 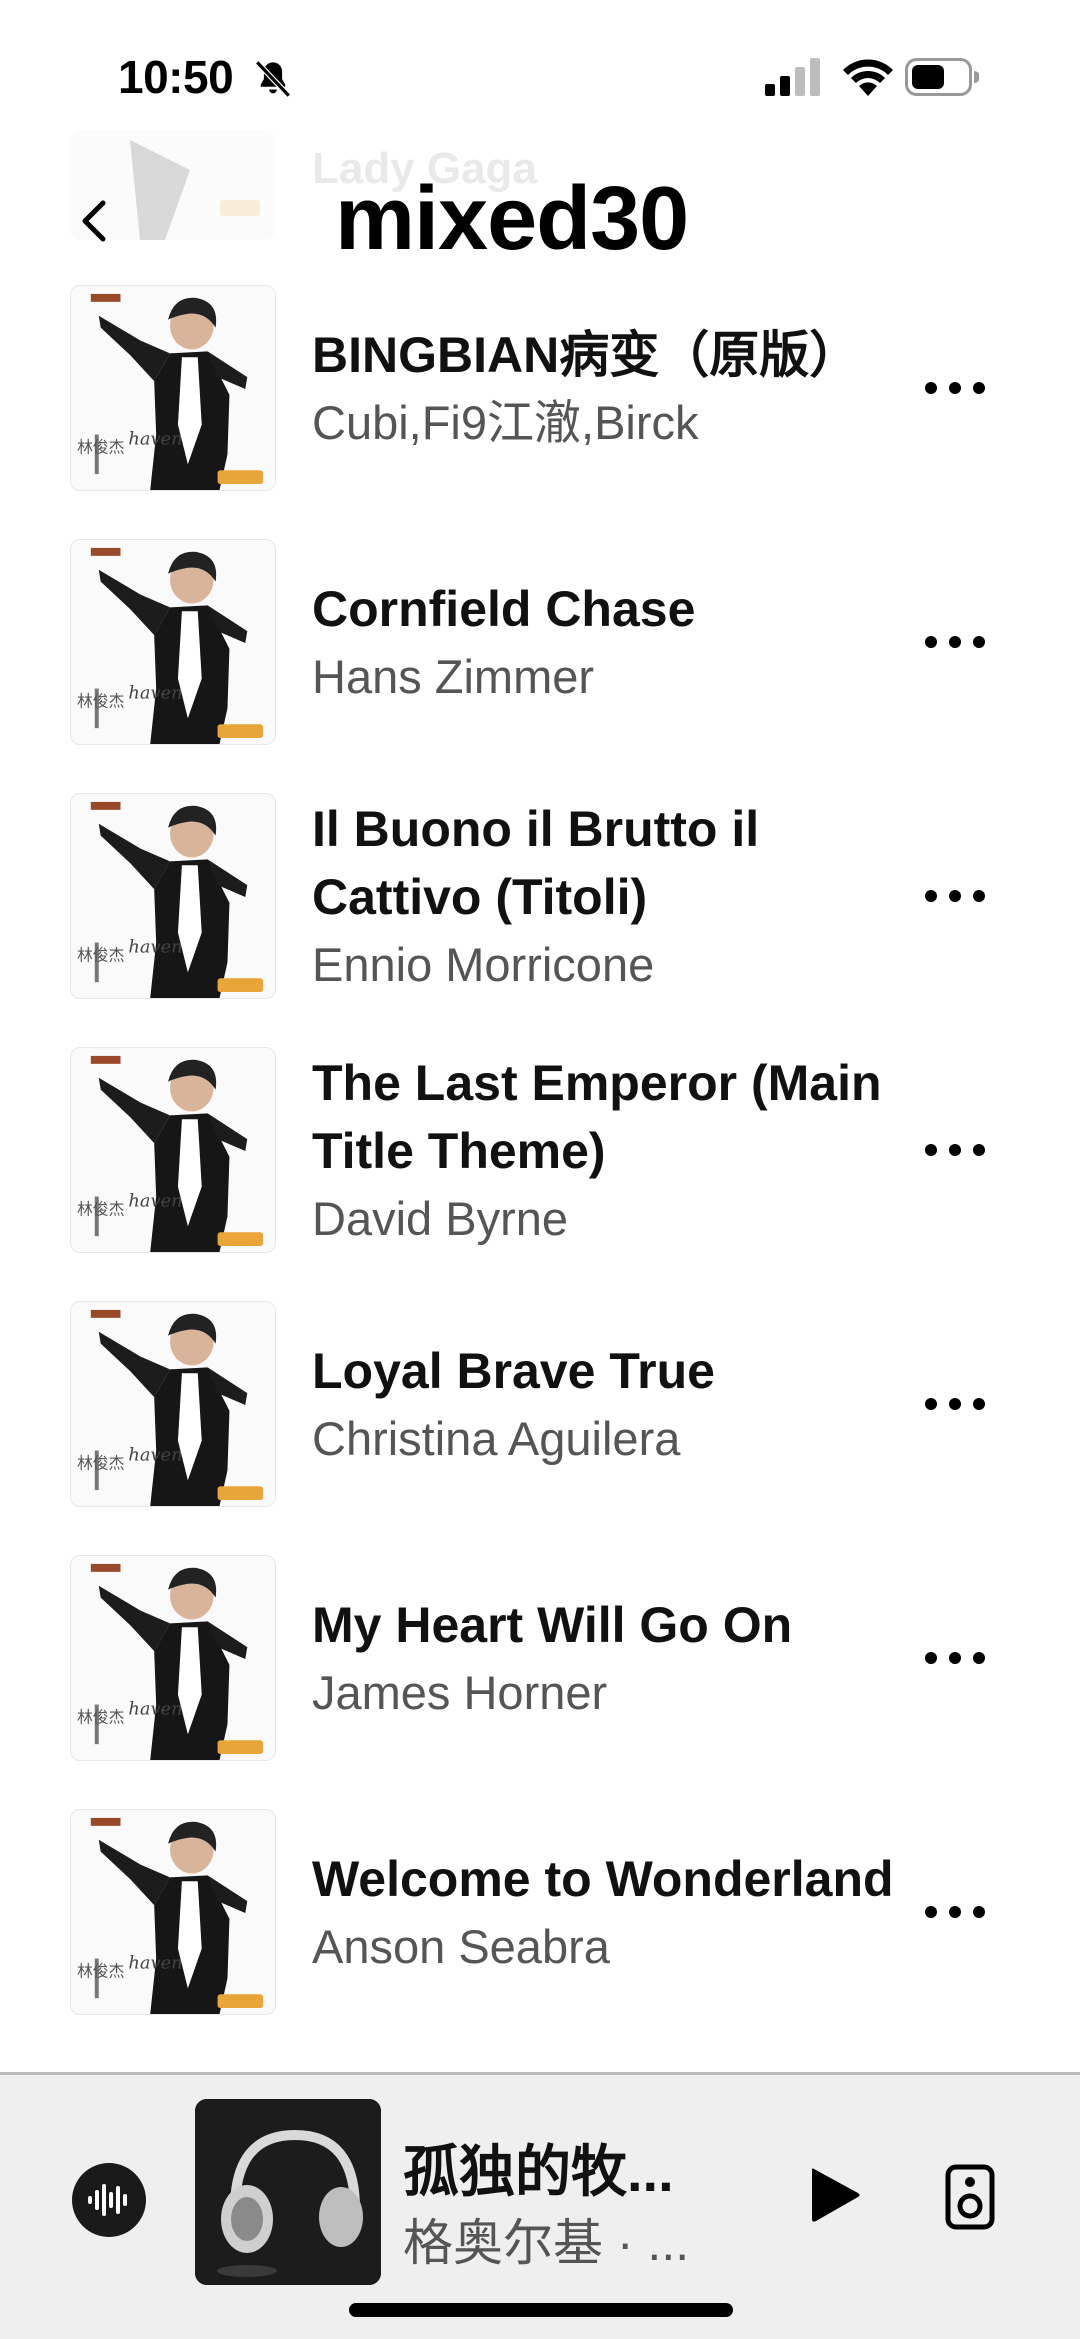 I want to click on cellular-signal-icon, so click(x=792, y=77).